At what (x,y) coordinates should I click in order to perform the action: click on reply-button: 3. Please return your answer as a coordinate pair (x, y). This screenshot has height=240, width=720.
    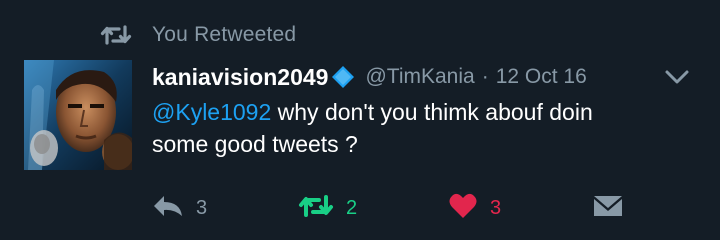
    Looking at the image, I should click on (179, 208).